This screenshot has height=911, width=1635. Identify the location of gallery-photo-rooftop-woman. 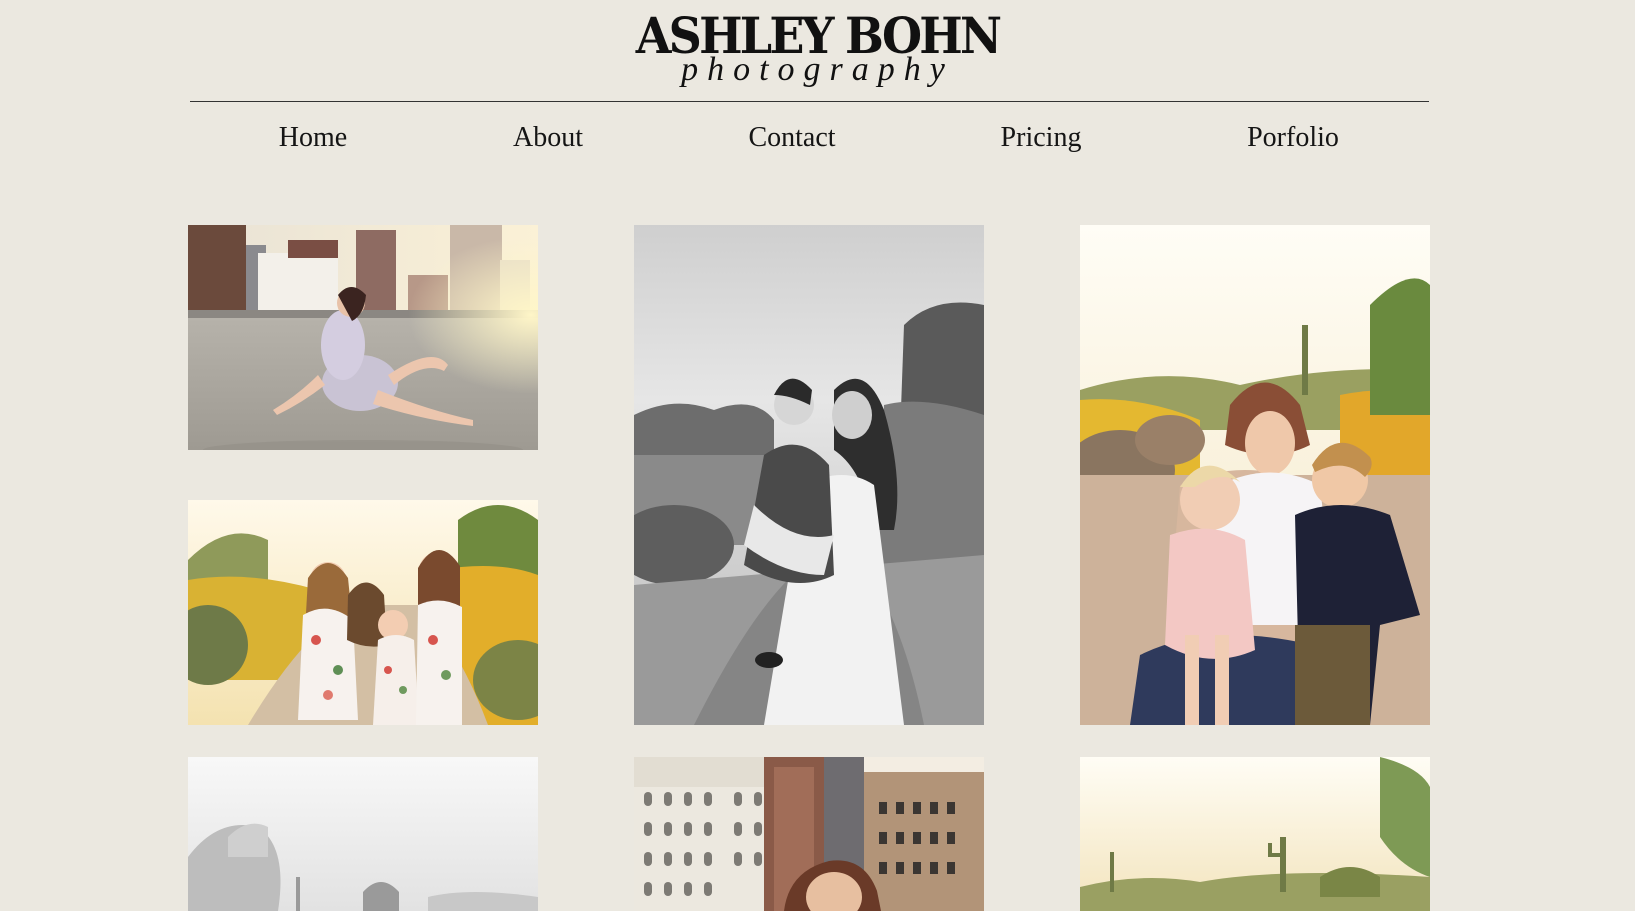
(363, 337).